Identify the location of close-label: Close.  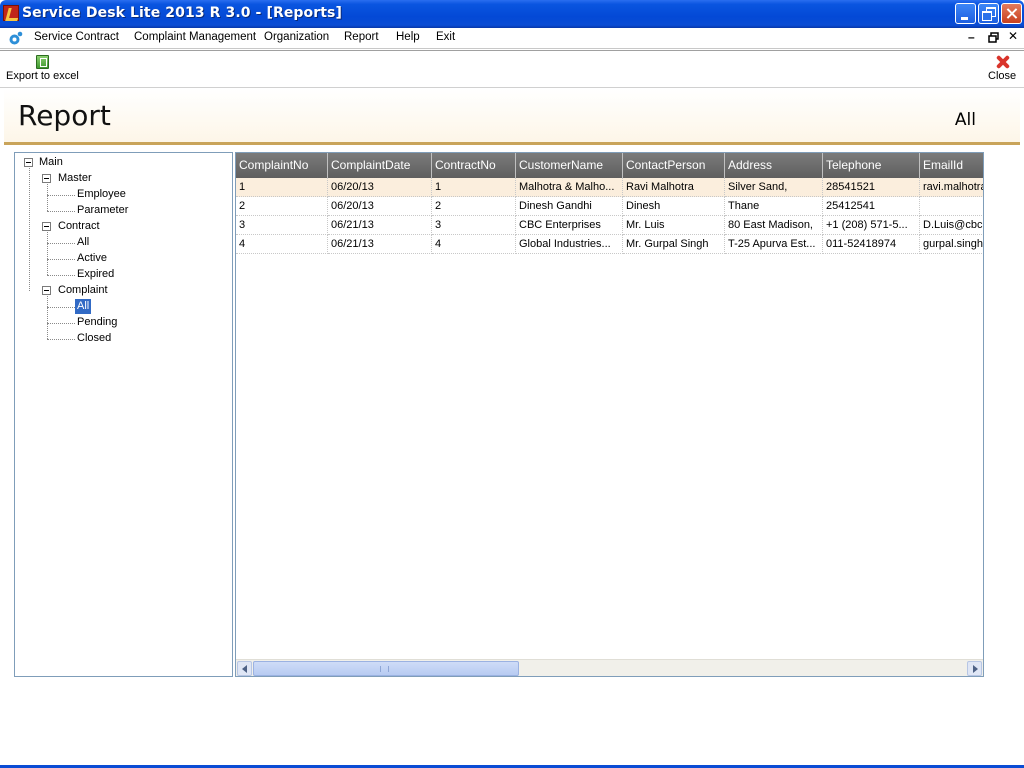
(1002, 76).